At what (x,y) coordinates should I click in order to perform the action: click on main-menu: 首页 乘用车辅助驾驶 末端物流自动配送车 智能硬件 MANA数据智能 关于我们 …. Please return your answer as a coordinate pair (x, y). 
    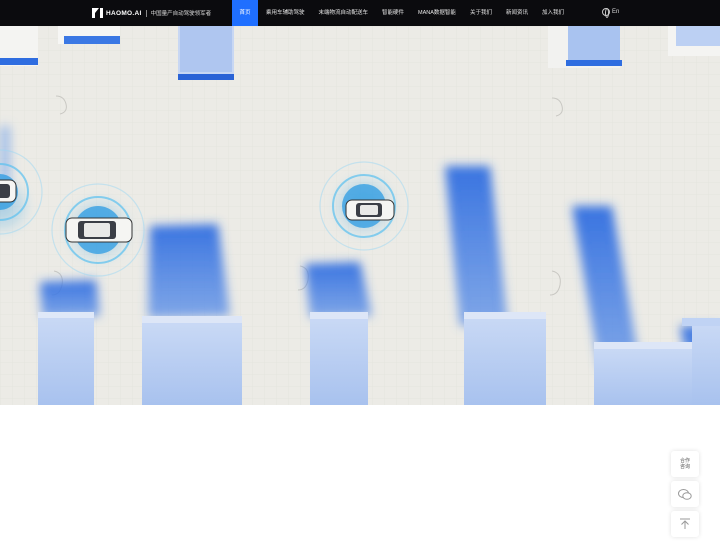
    Looking at the image, I should click on (401, 13).